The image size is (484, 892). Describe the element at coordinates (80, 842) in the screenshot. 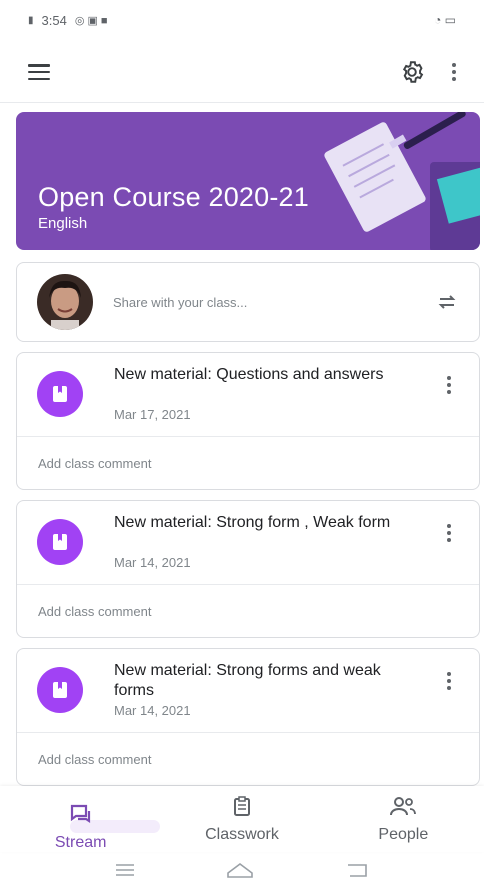

I see `tab-label: Stream` at that location.